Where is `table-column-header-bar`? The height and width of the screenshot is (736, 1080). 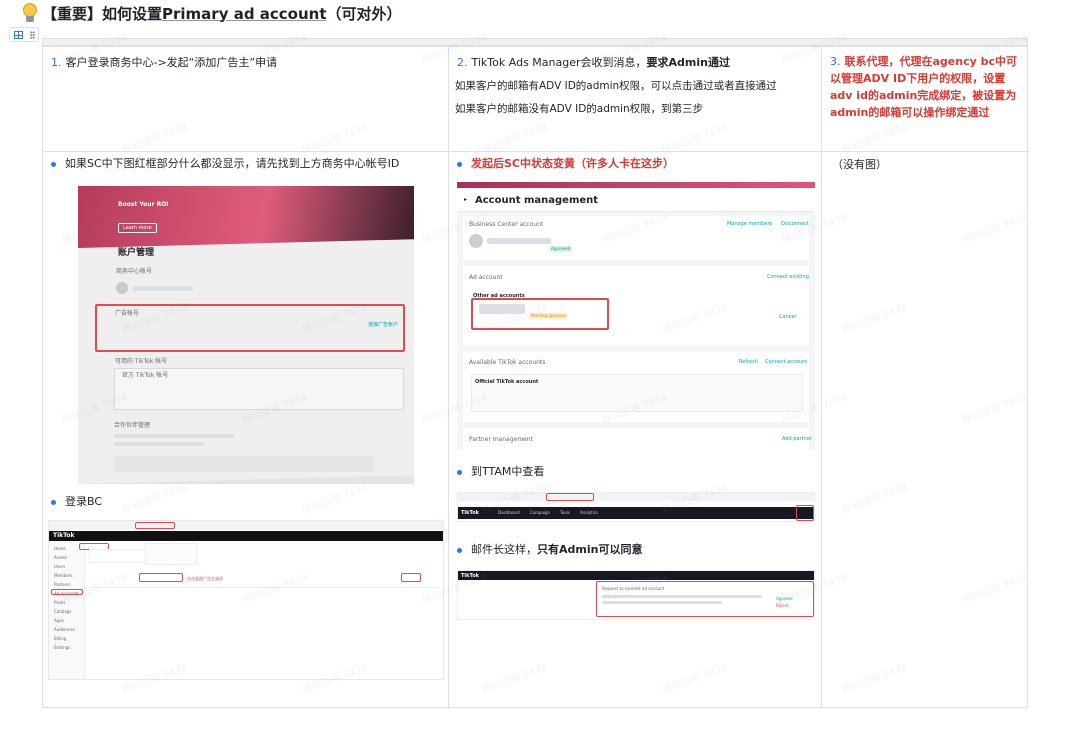 table-column-header-bar is located at coordinates (535, 42).